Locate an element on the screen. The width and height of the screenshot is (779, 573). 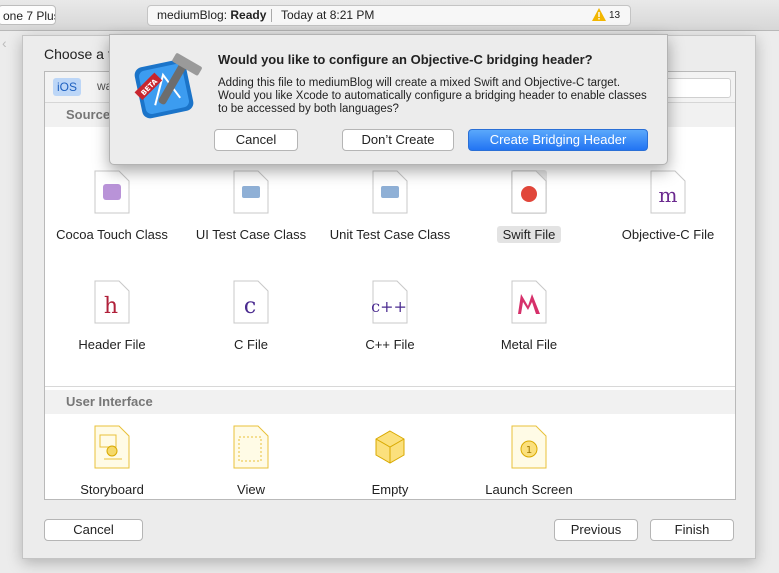
warning-icon is located at coordinates (599, 17).